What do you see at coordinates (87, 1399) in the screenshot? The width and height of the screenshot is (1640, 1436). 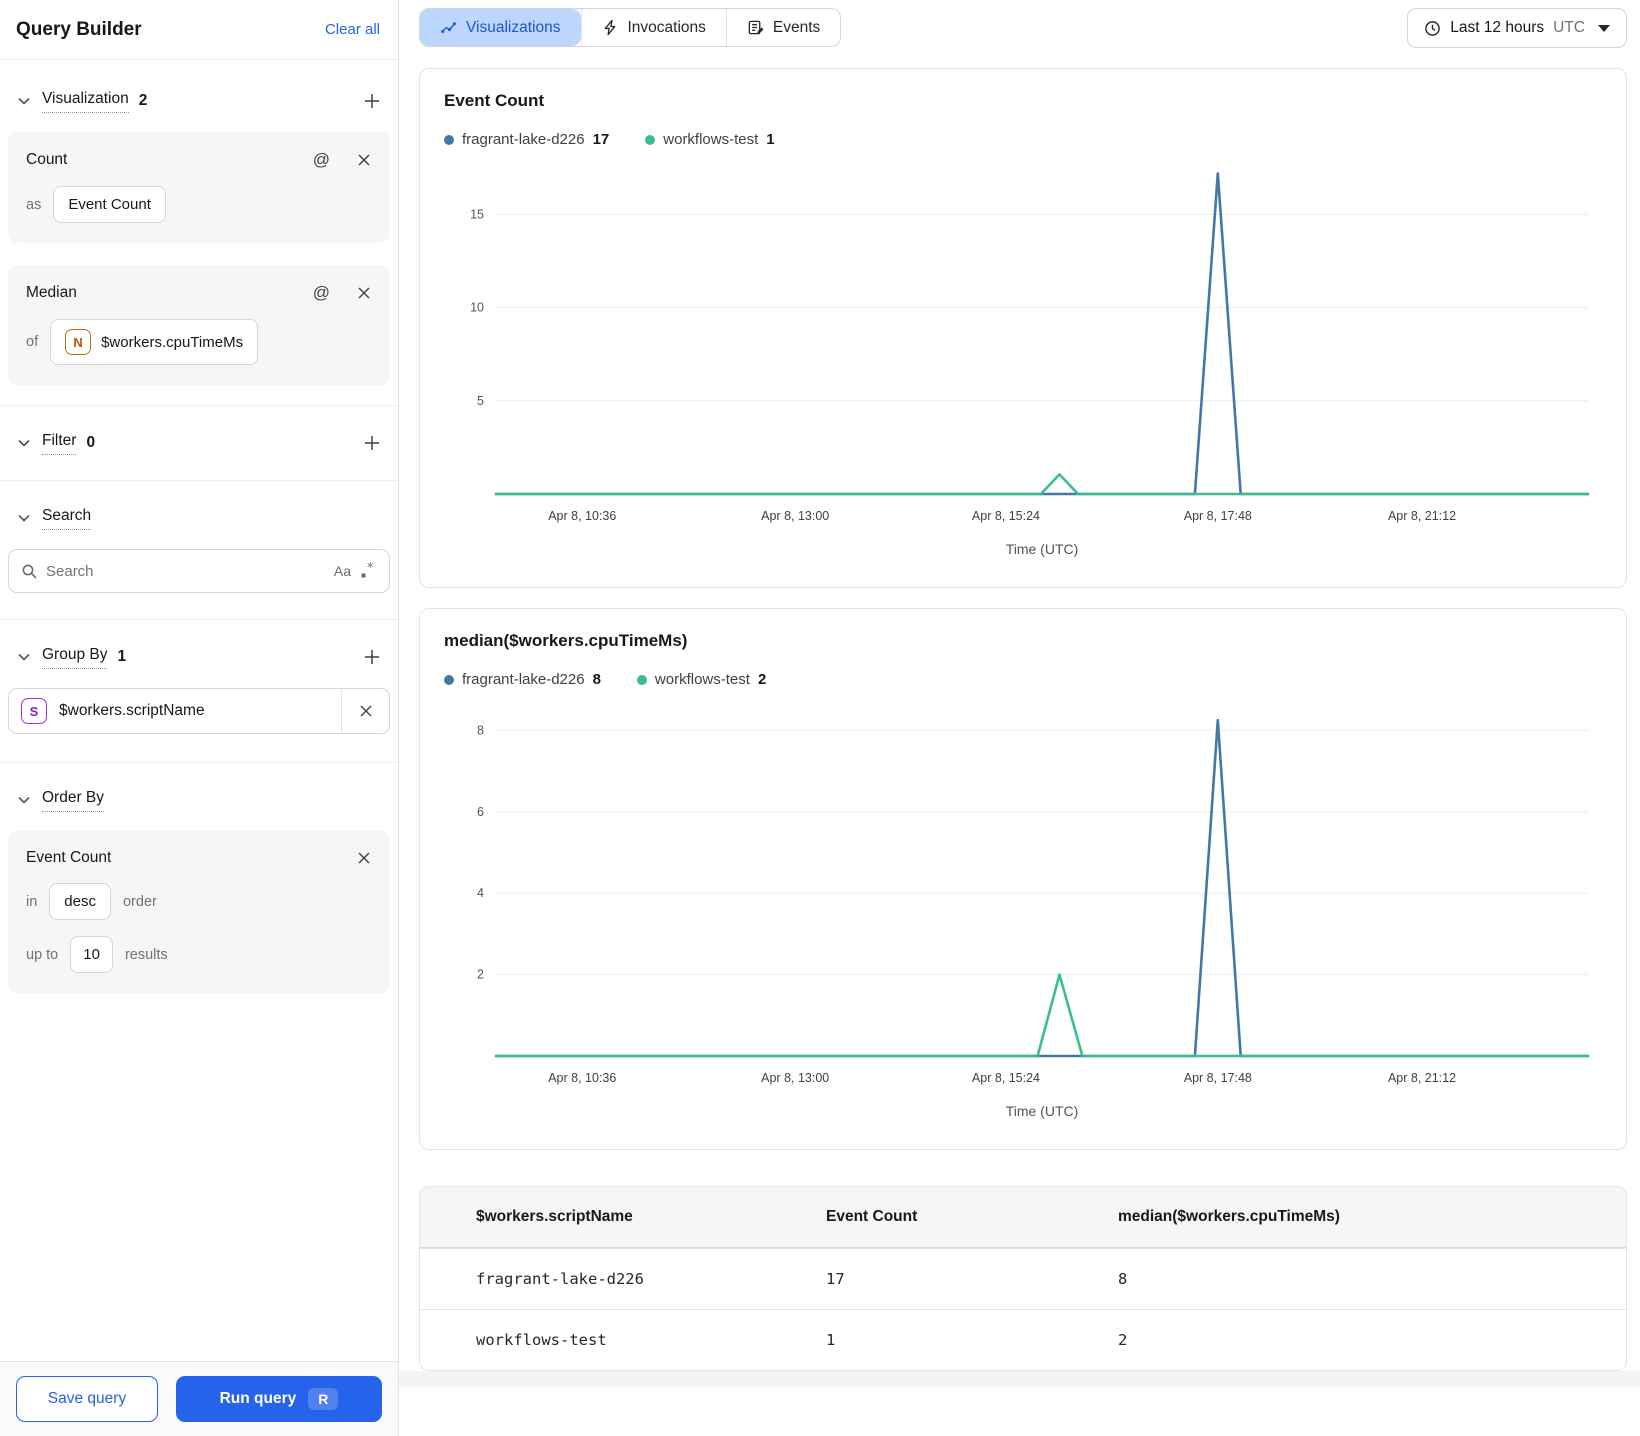 I see `save-query-button: Save query` at bounding box center [87, 1399].